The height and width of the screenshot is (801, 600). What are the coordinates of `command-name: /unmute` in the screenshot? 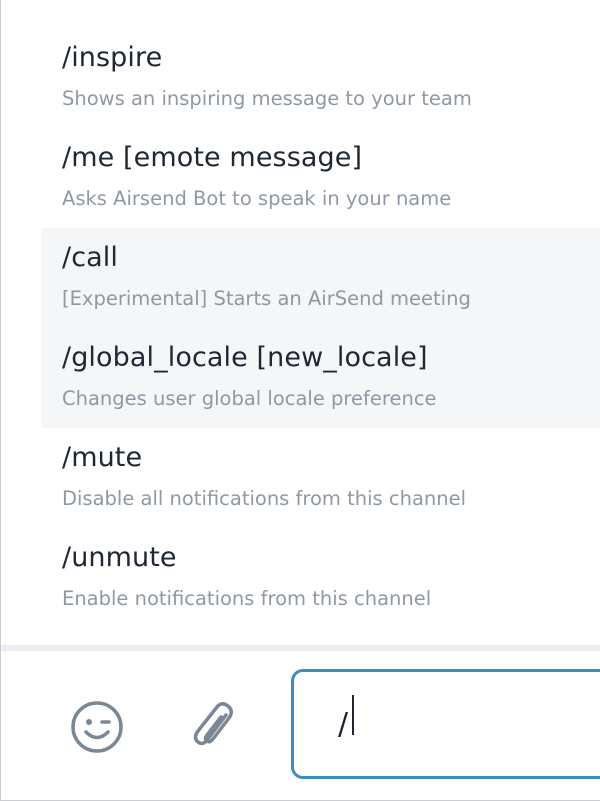 It's located at (119, 557).